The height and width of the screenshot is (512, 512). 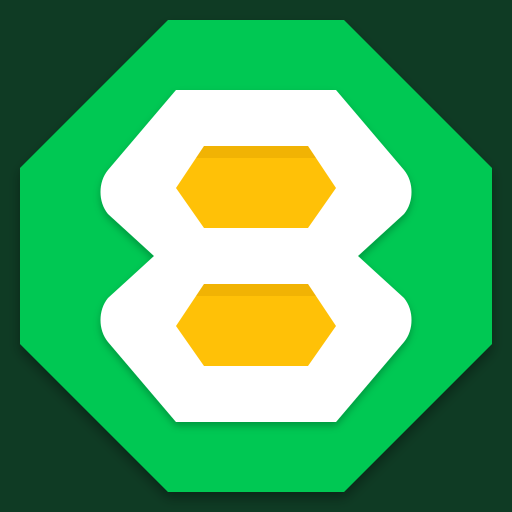 I want to click on bottom-hexagon-shadow, so click(x=256, y=290).